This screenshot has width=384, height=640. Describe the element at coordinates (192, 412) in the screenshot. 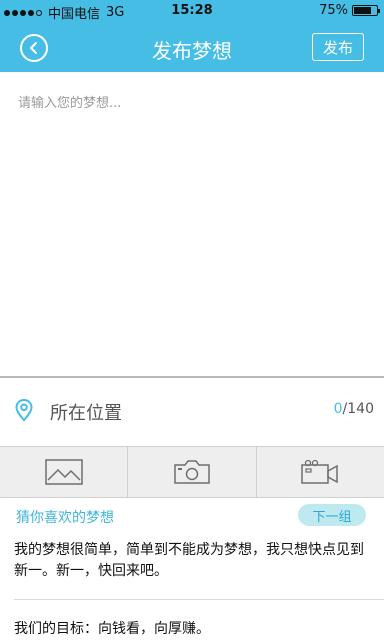

I see `location-row: 所在位置 0/140` at that location.